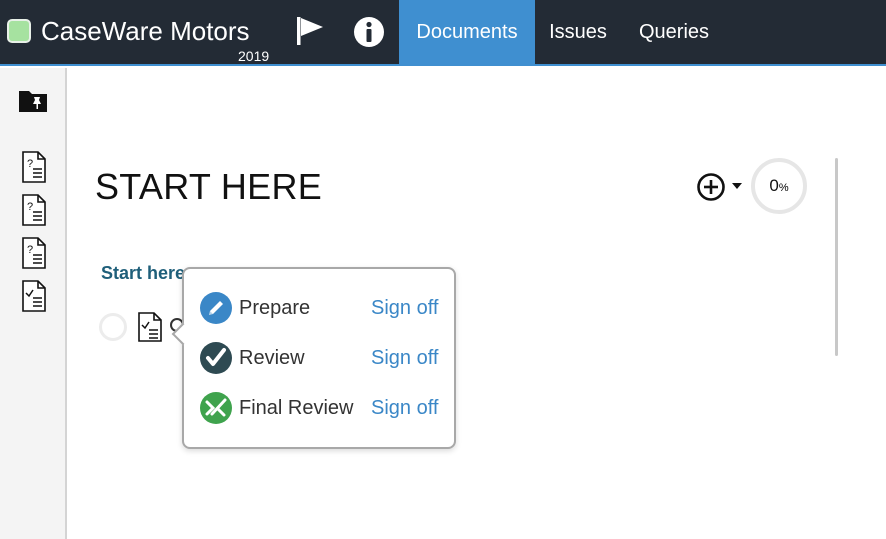  What do you see at coordinates (143, 273) in the screenshot?
I see `section-link-start-here: Start here` at bounding box center [143, 273].